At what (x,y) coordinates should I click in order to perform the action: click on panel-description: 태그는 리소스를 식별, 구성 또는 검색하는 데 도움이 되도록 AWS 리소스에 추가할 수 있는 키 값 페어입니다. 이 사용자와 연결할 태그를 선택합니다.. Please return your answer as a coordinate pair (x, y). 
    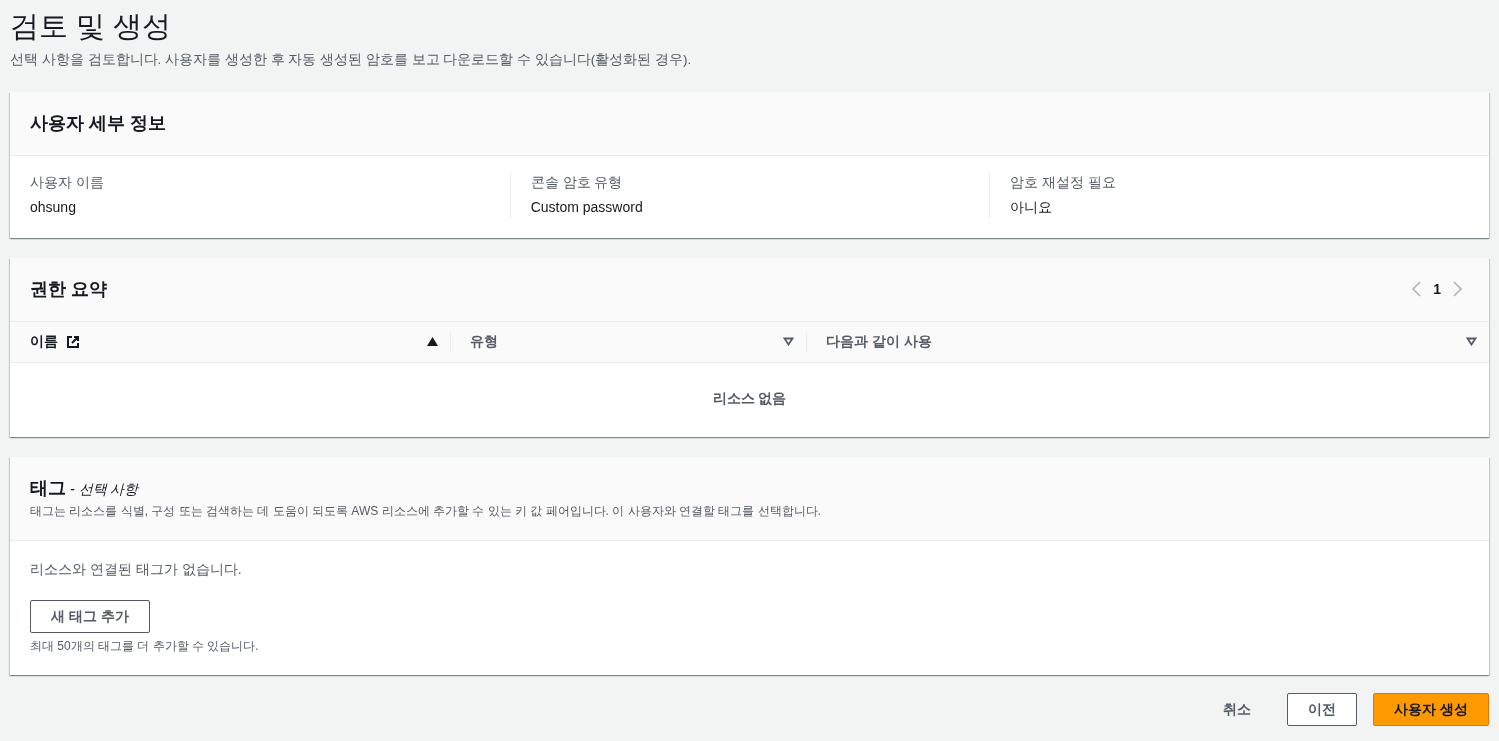
    Looking at the image, I should click on (426, 511).